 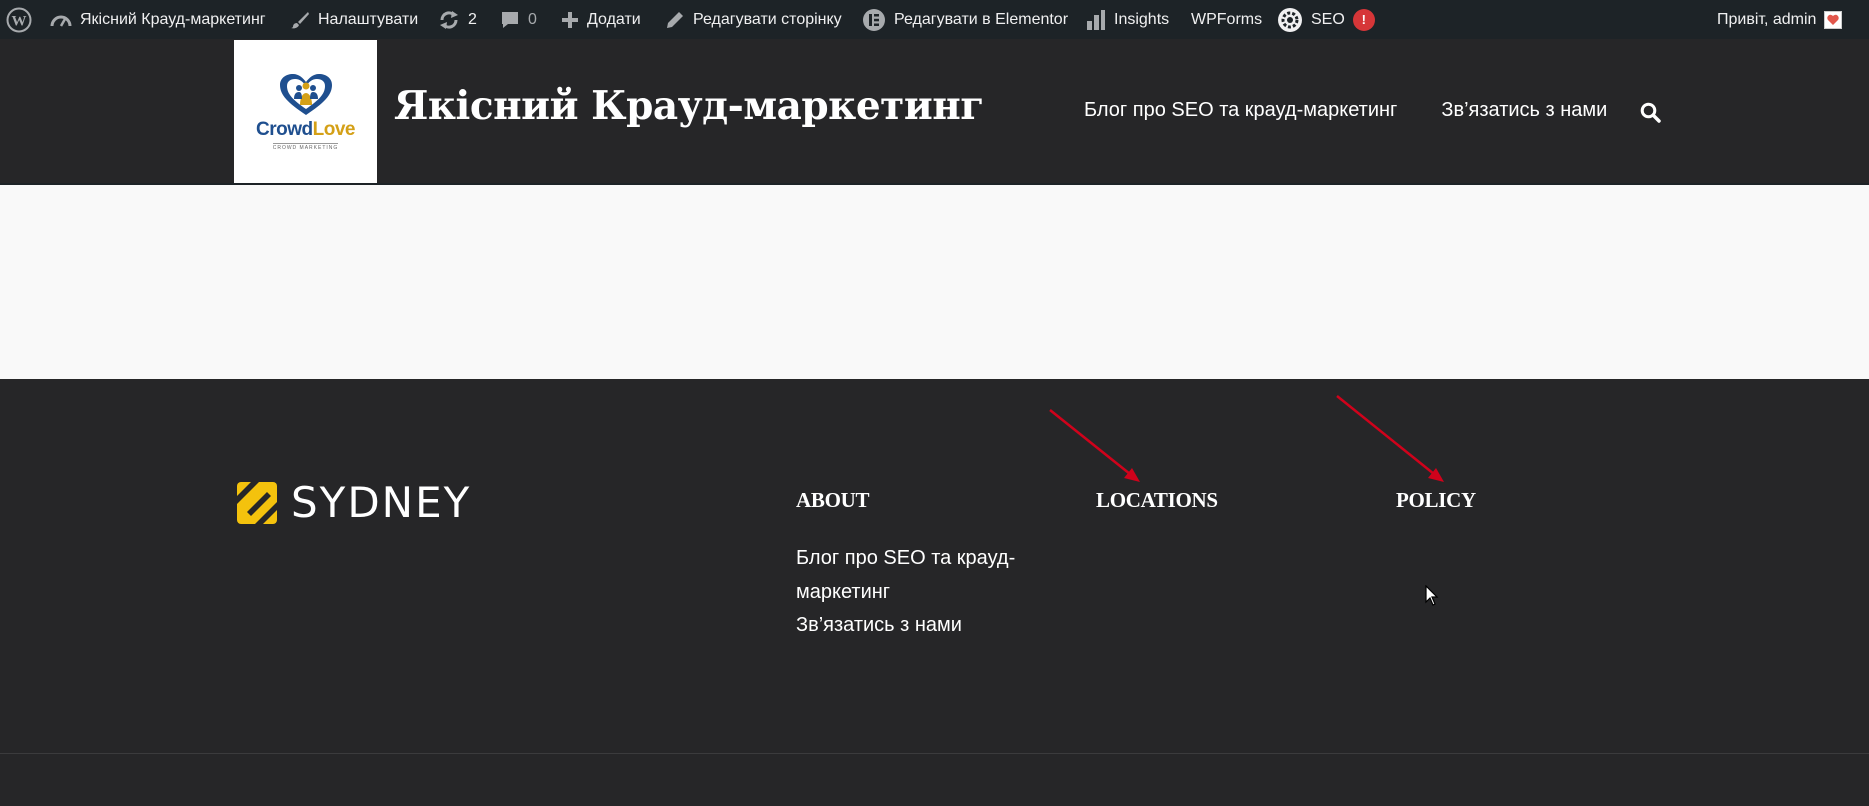 What do you see at coordinates (173, 19) in the screenshot?
I see `site-name-label: Якісний Крауд-маркетинг` at bounding box center [173, 19].